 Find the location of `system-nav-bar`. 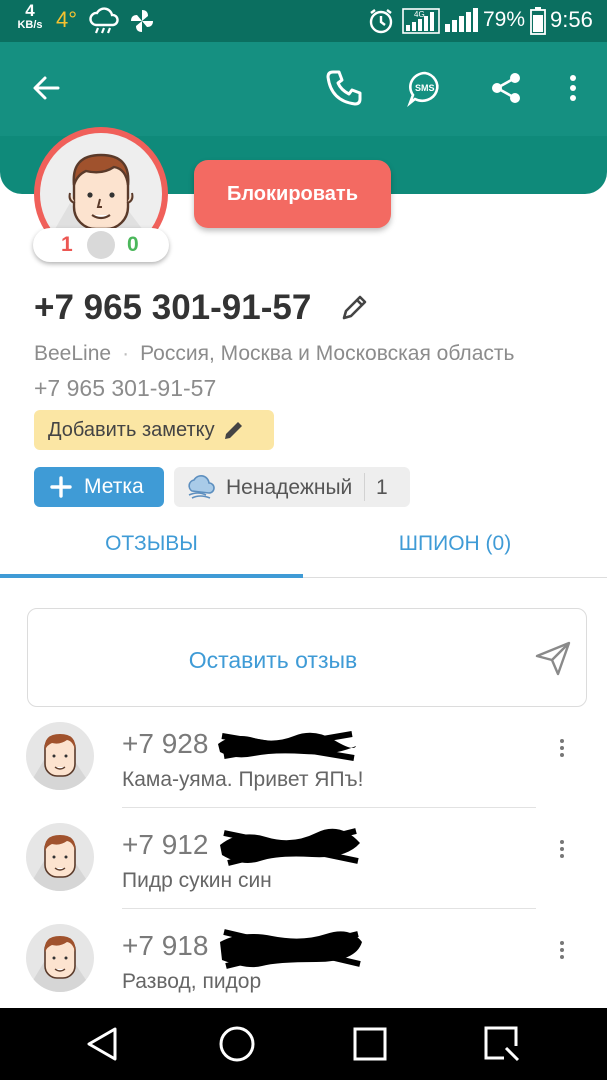

system-nav-bar is located at coordinates (303, 1044).